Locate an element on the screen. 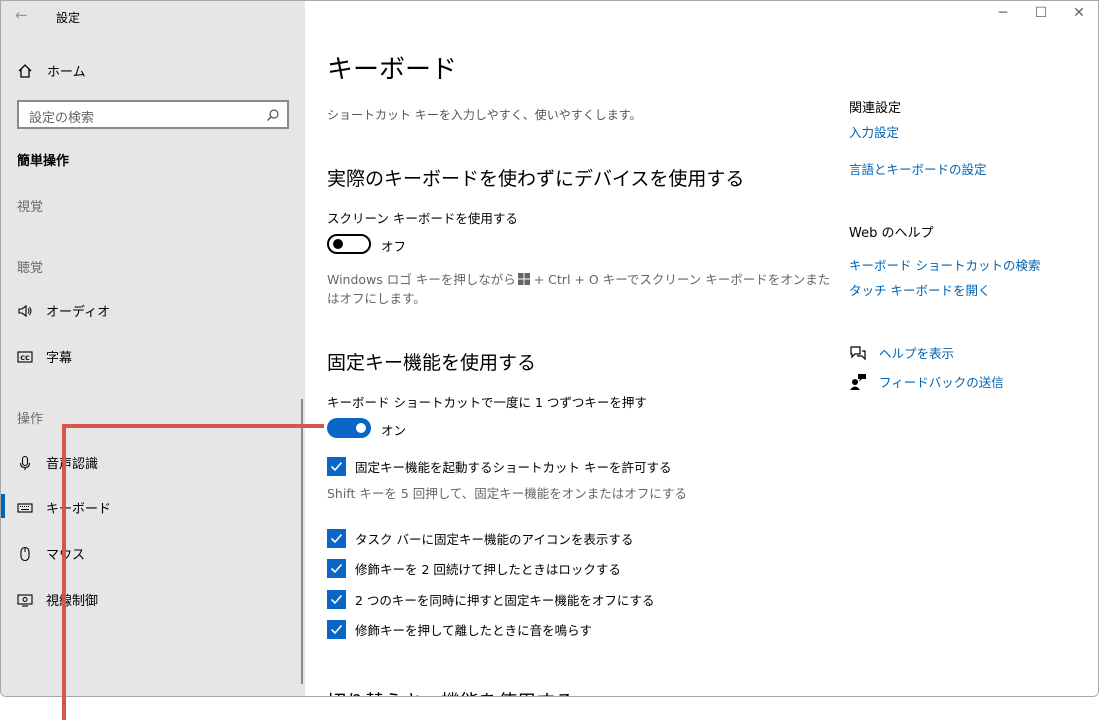 The width and height of the screenshot is (1100, 720). sidebar-item-speech: 音声認識 is located at coordinates (57, 462).